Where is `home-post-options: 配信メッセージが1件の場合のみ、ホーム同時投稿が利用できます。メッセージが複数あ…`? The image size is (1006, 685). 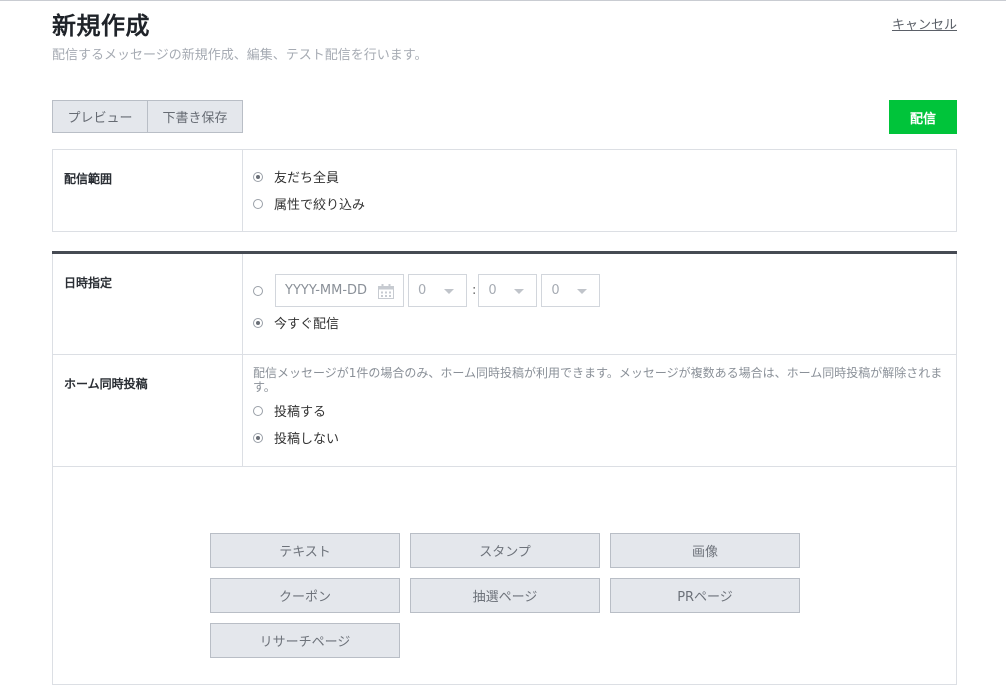 home-post-options: 配信メッセージが1件の場合のみ、ホーム同時投稿が利用できます。メッセージが複数あ… is located at coordinates (599, 410).